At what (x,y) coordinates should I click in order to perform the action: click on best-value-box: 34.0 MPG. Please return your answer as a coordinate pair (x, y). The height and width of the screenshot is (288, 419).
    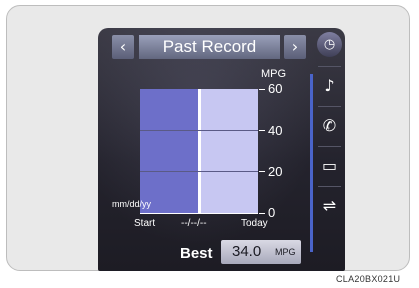
    Looking at the image, I should click on (261, 252).